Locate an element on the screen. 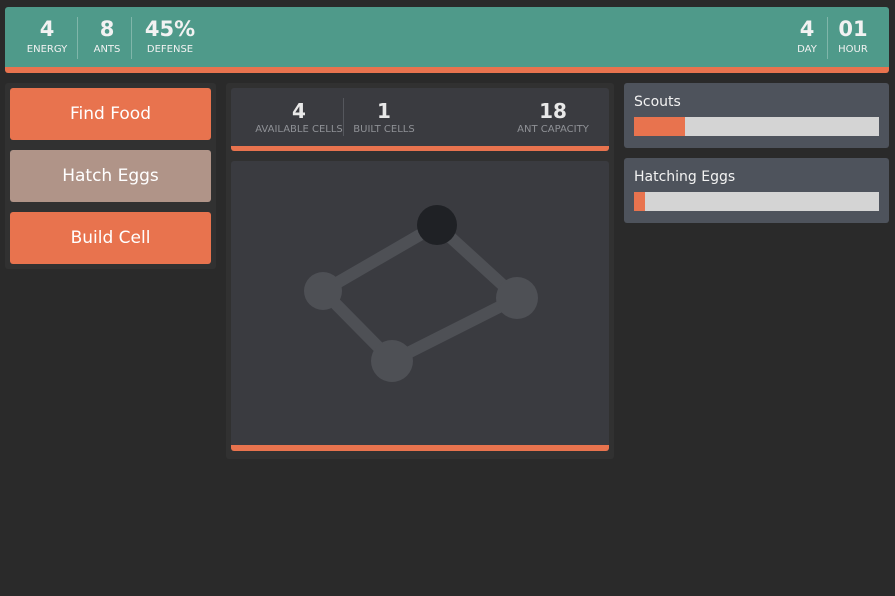 The width and height of the screenshot is (895, 596). hatching-eggs-label: Hatching Eggs is located at coordinates (685, 177).